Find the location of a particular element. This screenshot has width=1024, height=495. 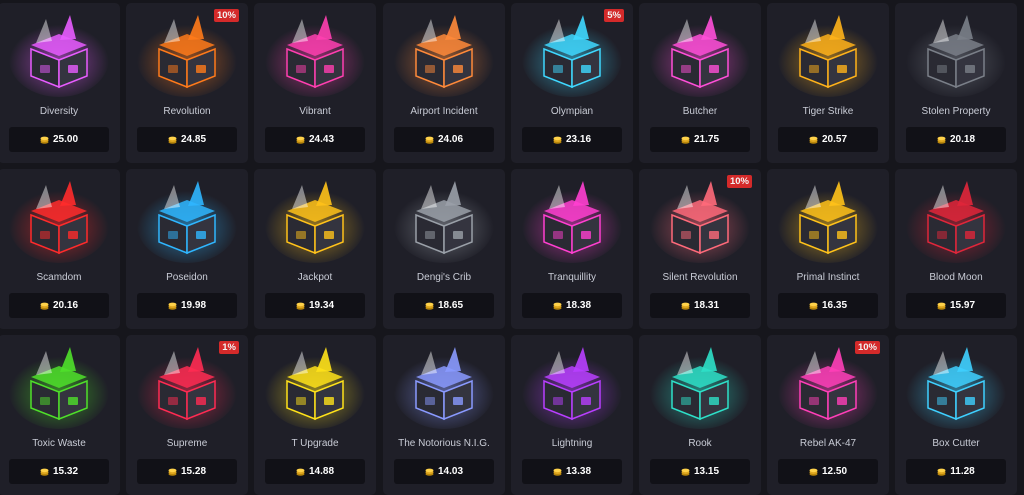

case-price-value: 25.00 is located at coordinates (65, 139).